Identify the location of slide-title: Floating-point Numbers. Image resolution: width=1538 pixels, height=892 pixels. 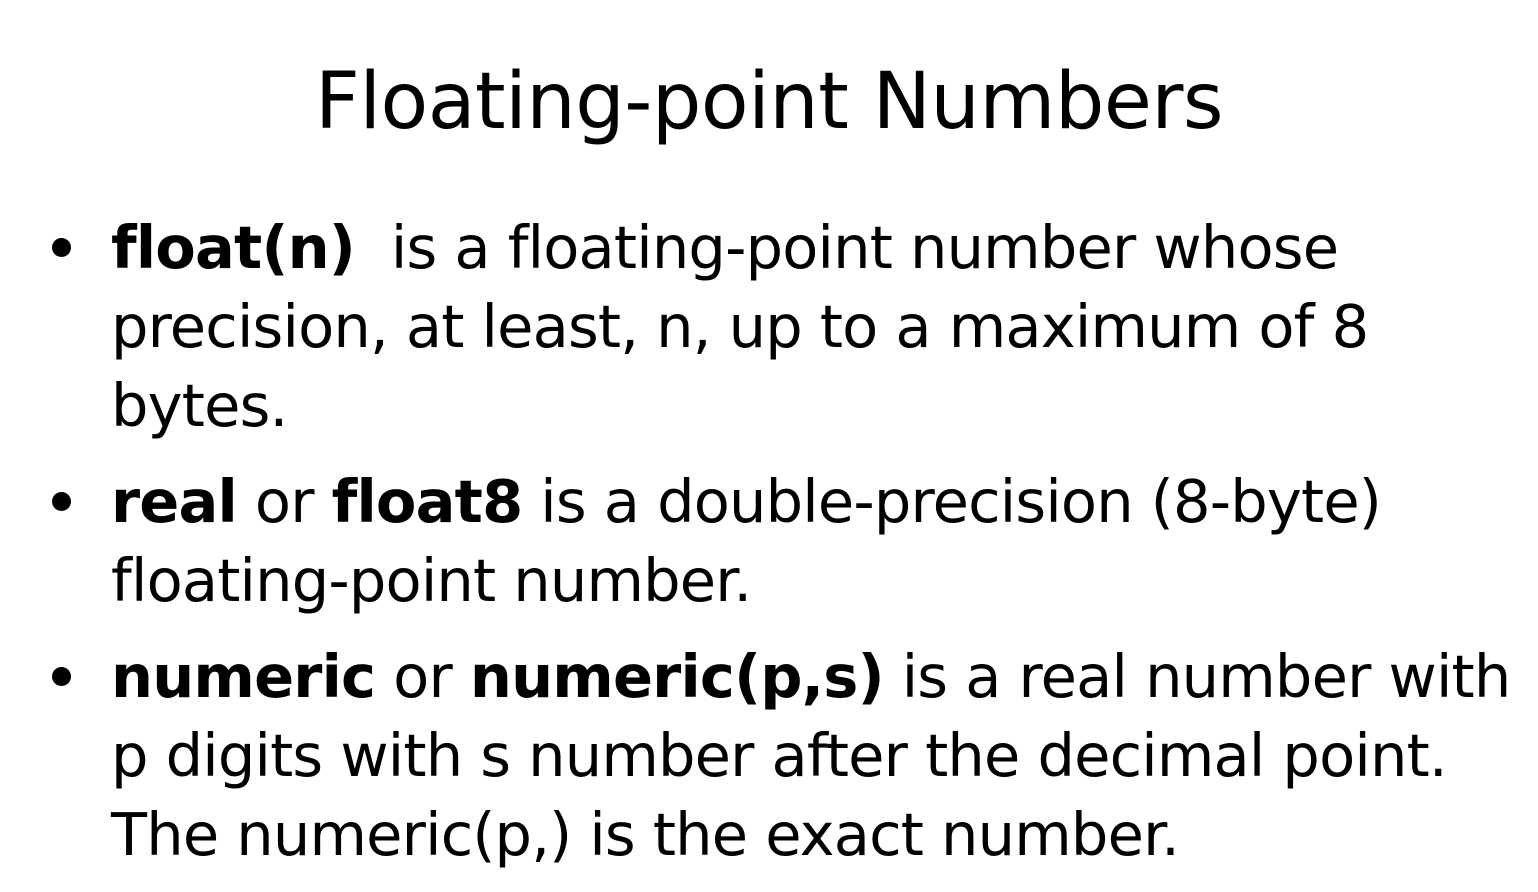
(769, 102).